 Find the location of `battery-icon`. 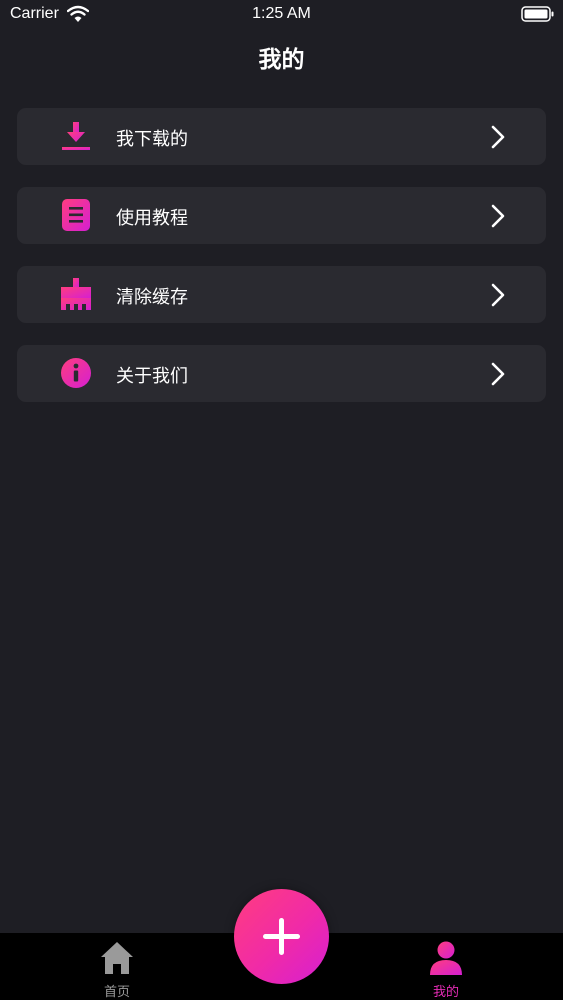

battery-icon is located at coordinates (537, 14).